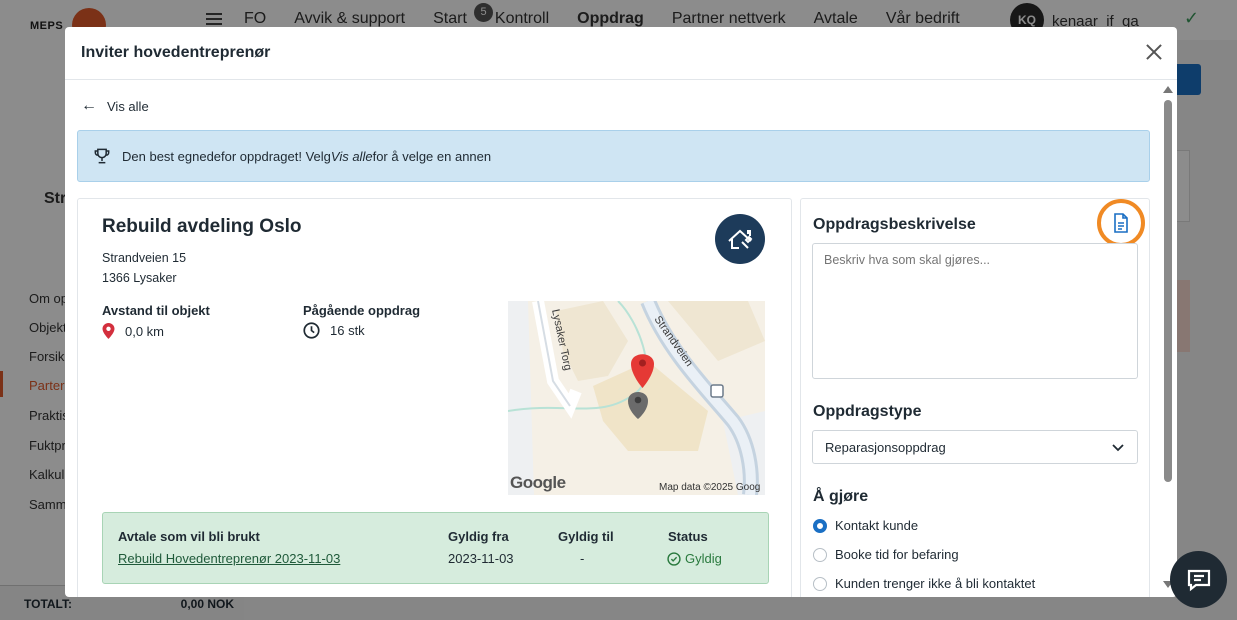 The image size is (1237, 620). I want to click on svg-text: Lysaker Torg, so click(561, 340).